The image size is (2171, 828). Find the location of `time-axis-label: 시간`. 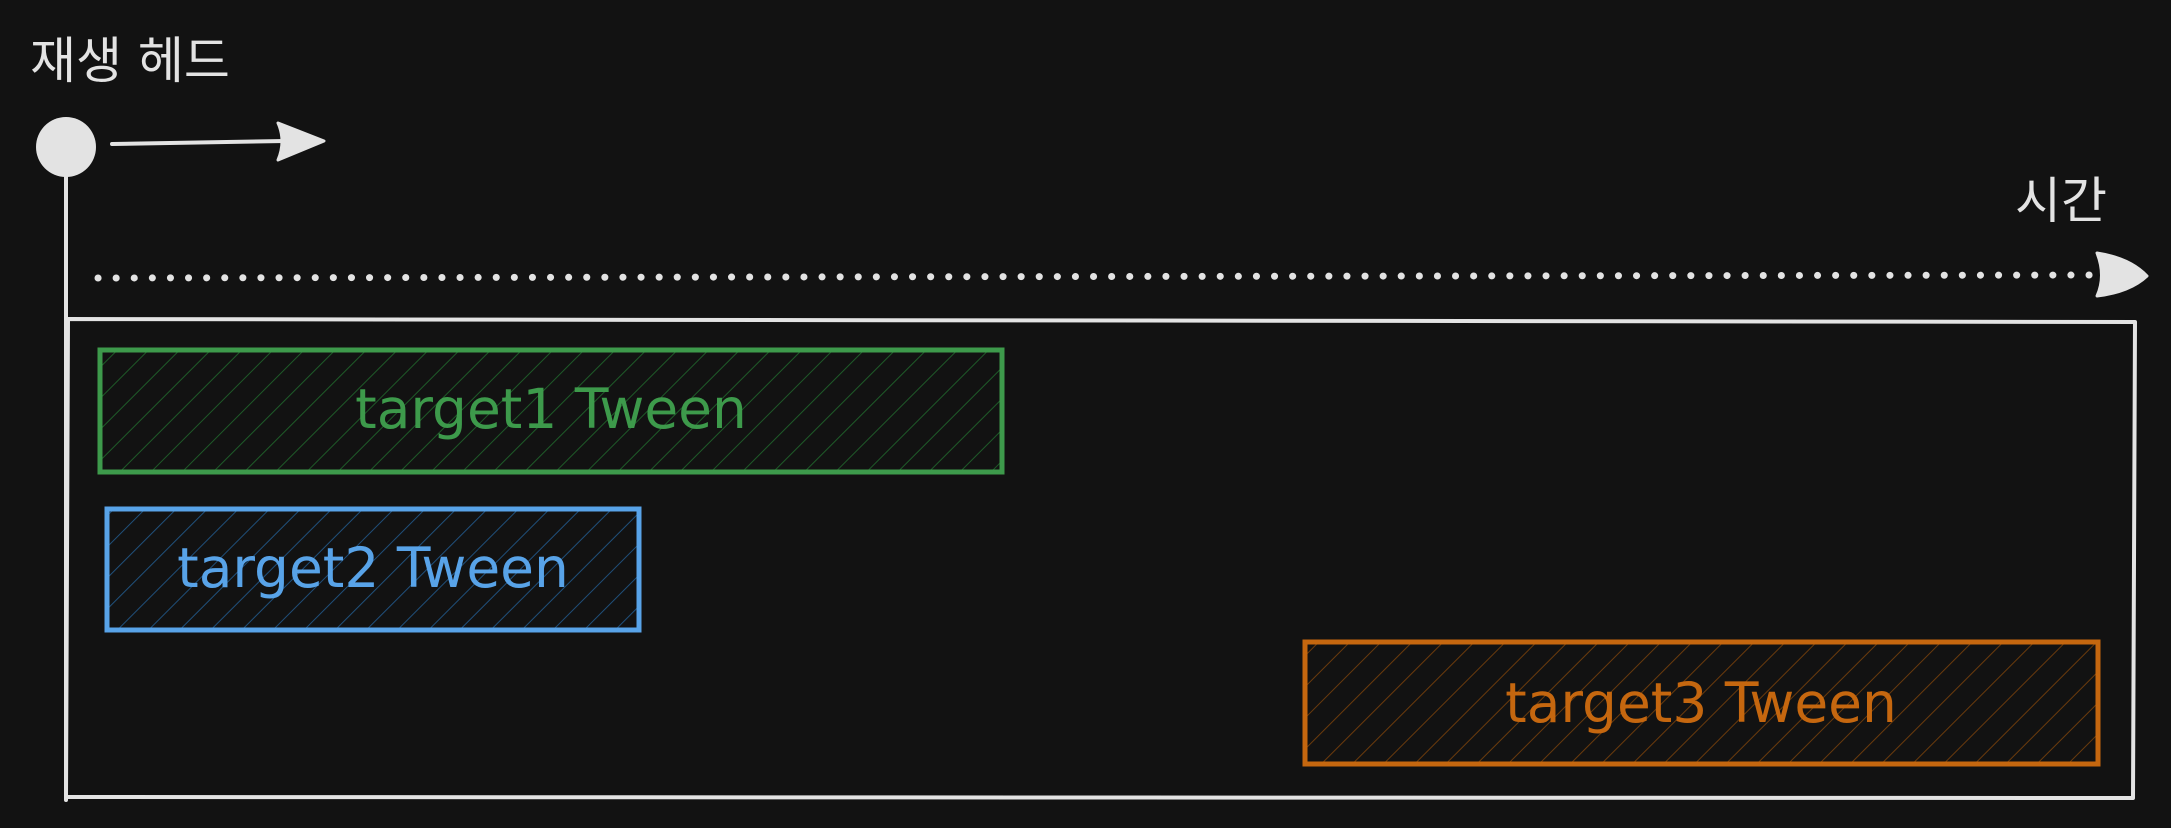

time-axis-label: 시간 is located at coordinates (2061, 201).